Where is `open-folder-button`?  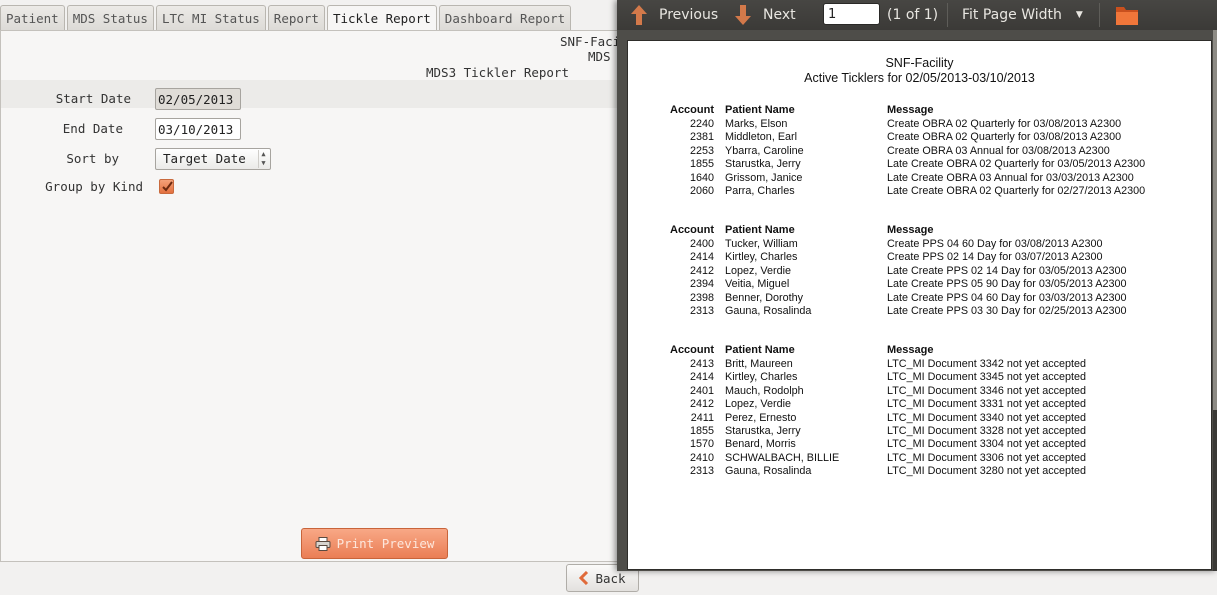 open-folder-button is located at coordinates (1127, 15).